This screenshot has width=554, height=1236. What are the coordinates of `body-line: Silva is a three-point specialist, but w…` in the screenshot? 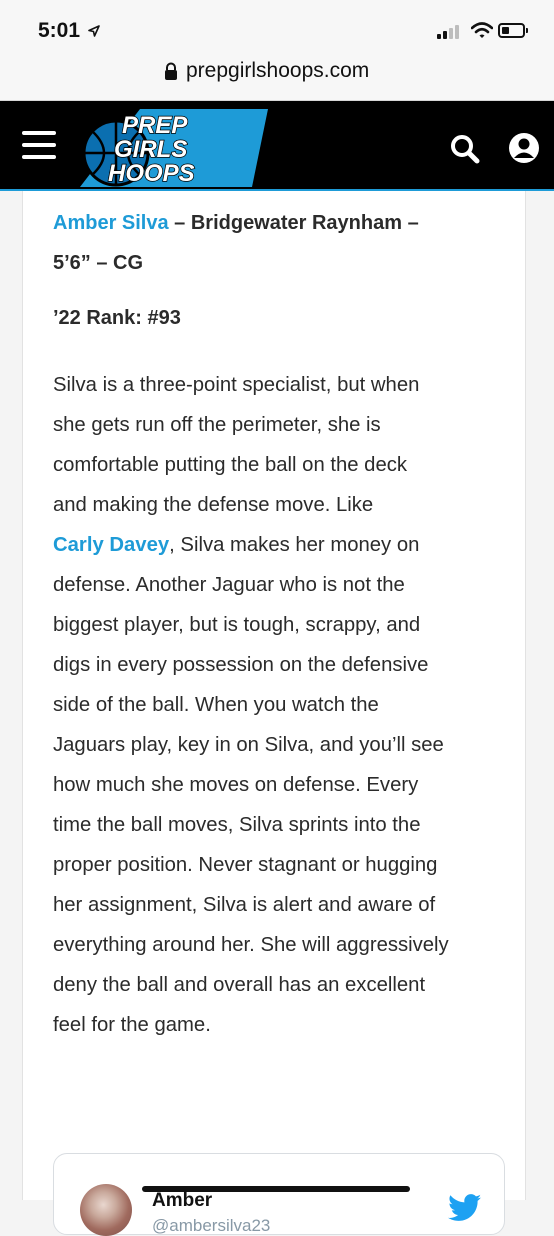 It's located at (236, 385).